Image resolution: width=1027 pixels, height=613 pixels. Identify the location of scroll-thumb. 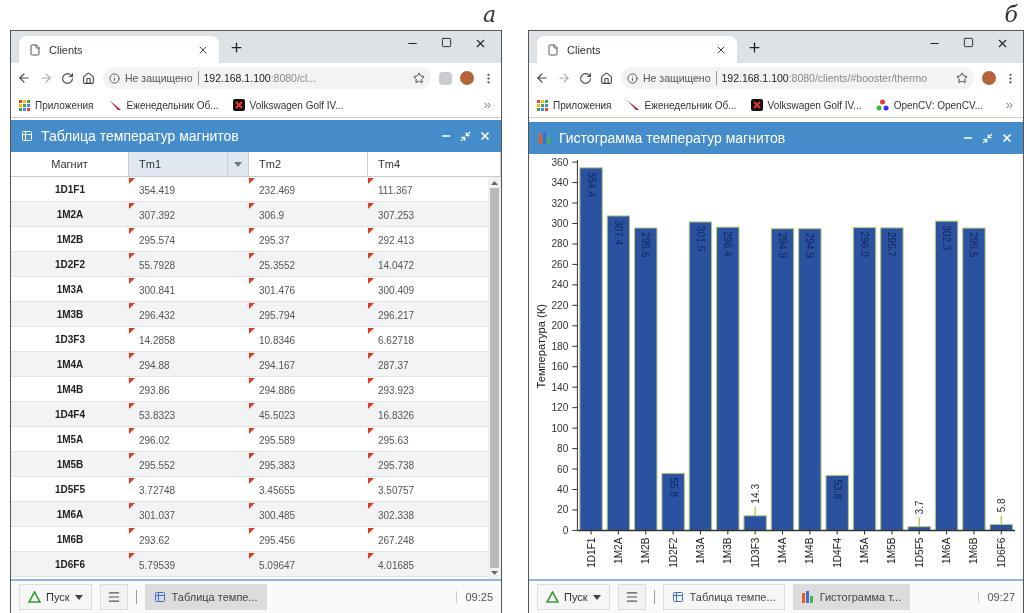
(494, 378).